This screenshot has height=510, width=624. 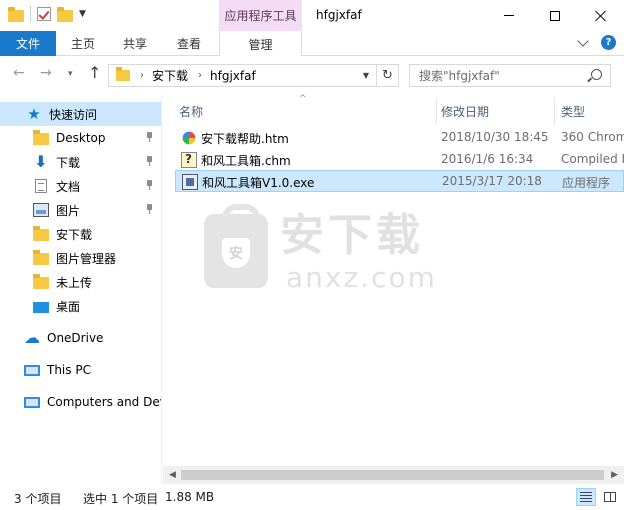 I want to click on new-folder-icon, so click(x=65, y=14).